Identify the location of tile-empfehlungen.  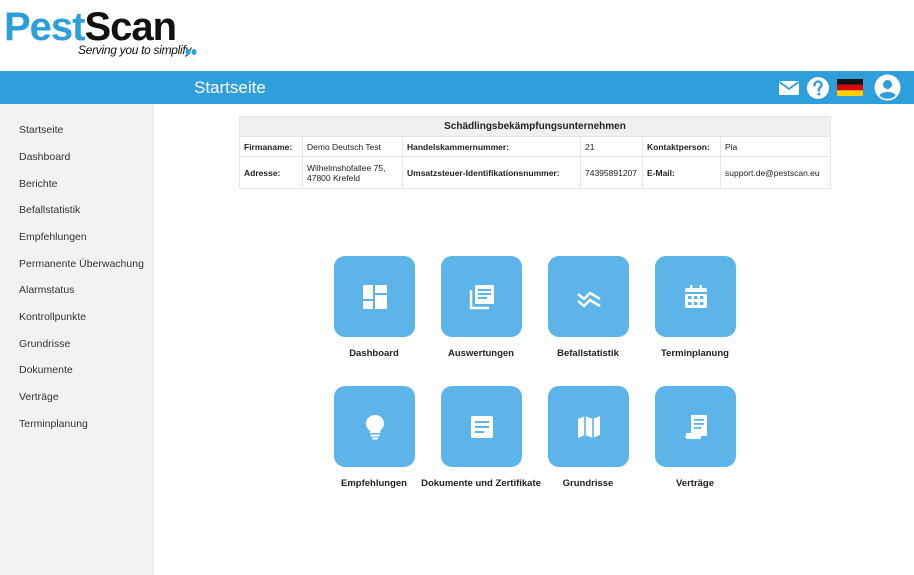
(374, 426).